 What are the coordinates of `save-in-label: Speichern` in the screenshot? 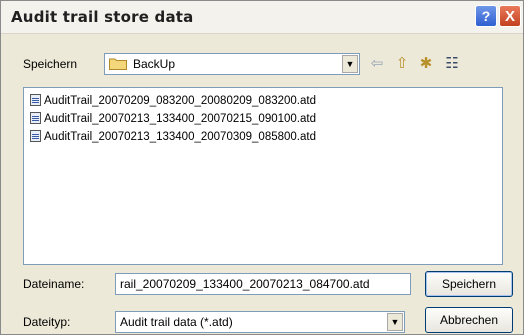 It's located at (50, 64).